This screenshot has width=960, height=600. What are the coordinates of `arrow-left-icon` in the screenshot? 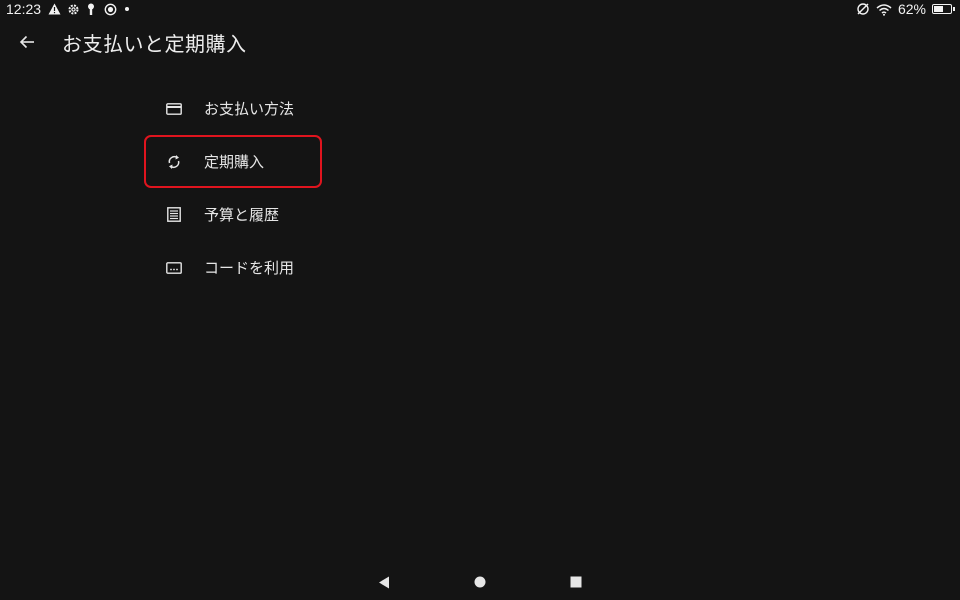 It's located at (27, 42).